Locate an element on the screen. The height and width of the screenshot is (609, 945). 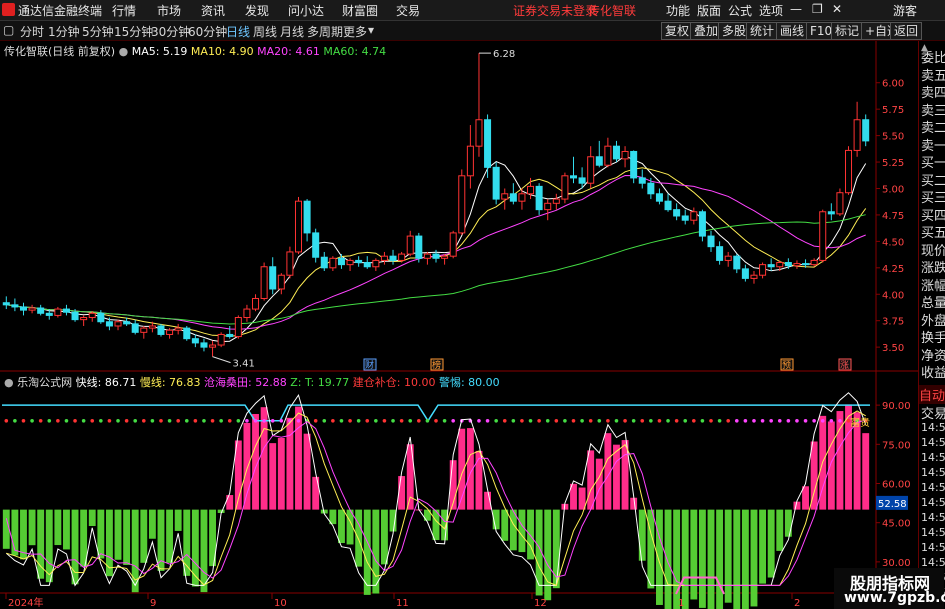
side-item: 卖三 is located at coordinates (933, 109).